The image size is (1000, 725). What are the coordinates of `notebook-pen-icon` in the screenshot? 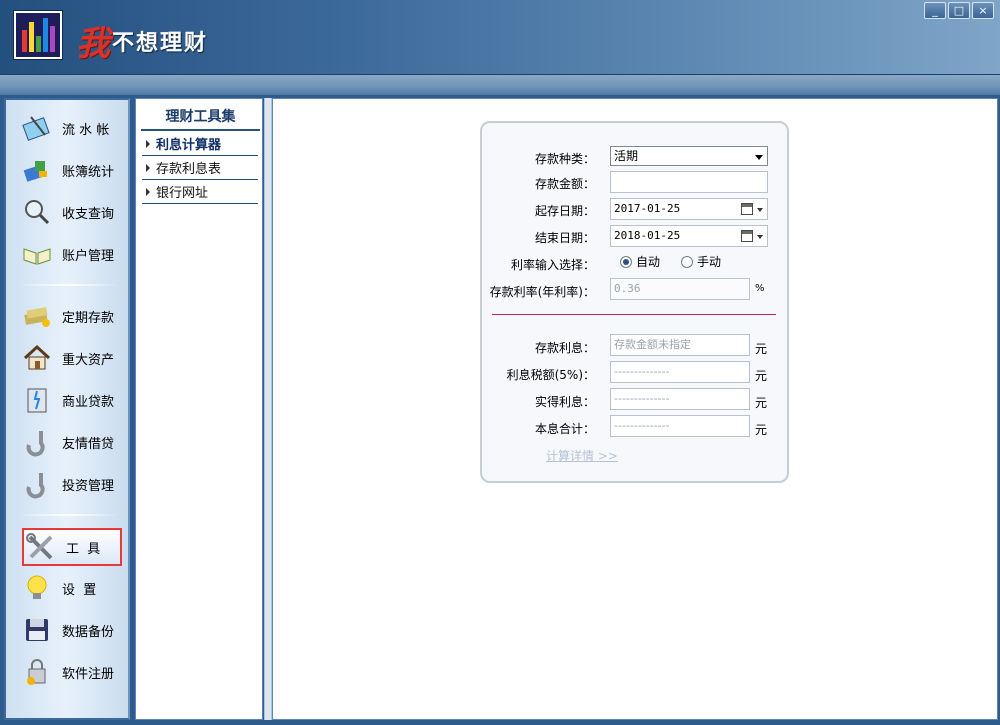 It's located at (37, 128).